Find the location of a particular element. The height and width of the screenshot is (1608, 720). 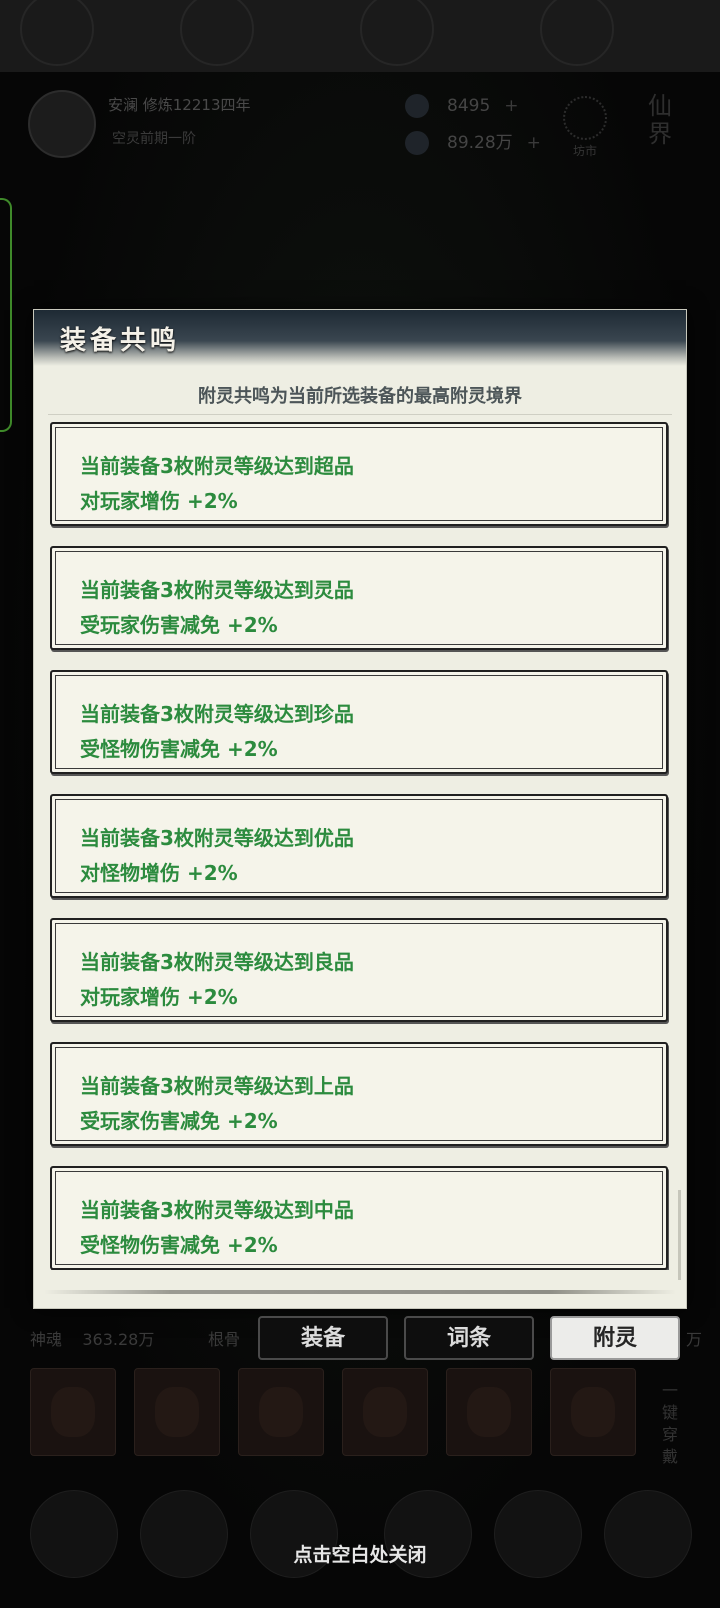

side-drawer-tab is located at coordinates (6, 315).